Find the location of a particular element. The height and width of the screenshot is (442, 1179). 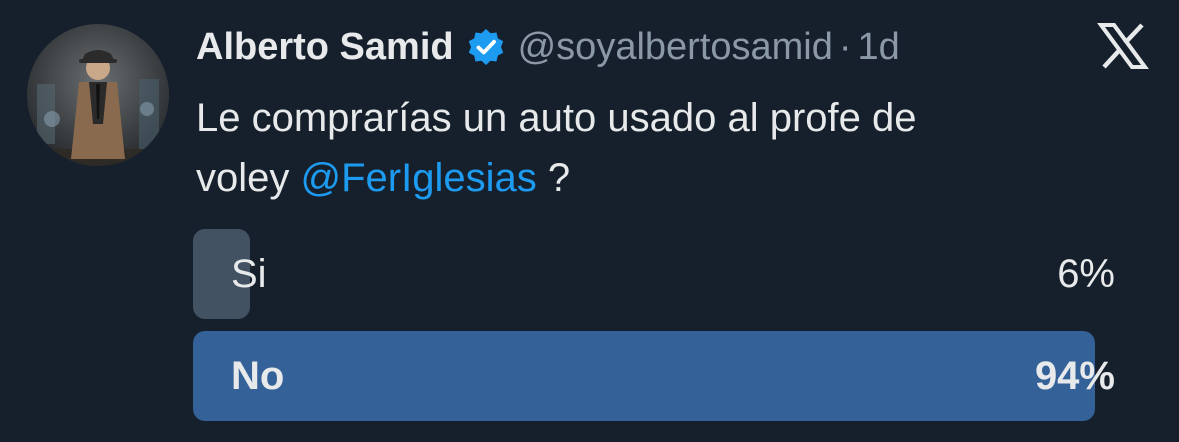

tweet-header: Alberto Samid @soyalbertosamid · 1d is located at coordinates (548, 47).